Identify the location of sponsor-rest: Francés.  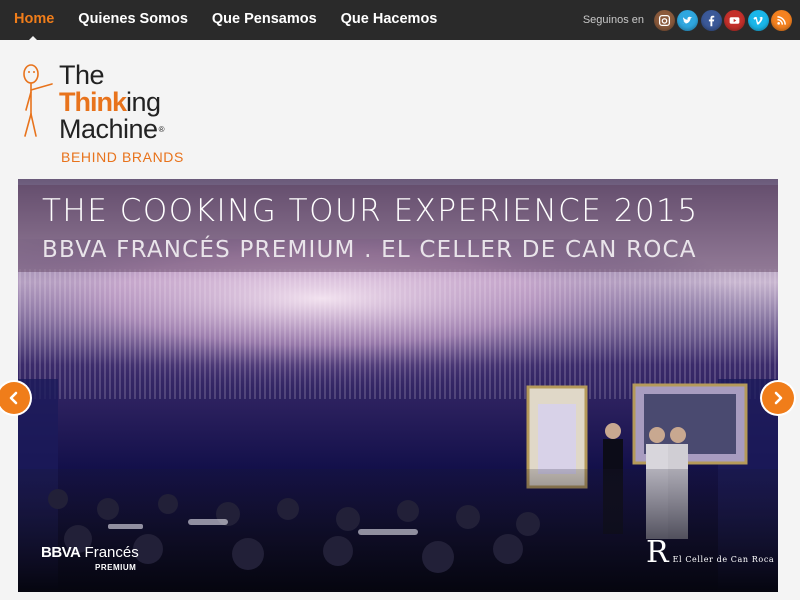
(109, 552).